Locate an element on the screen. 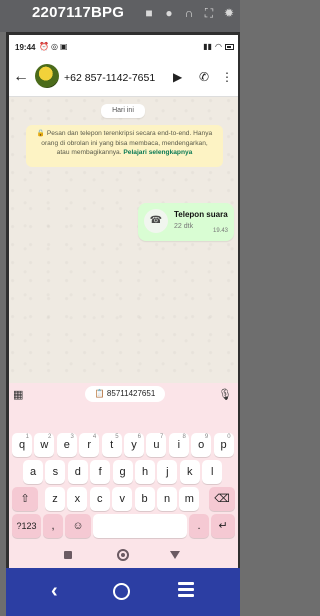  key-d-label: d is located at coordinates (77, 472).